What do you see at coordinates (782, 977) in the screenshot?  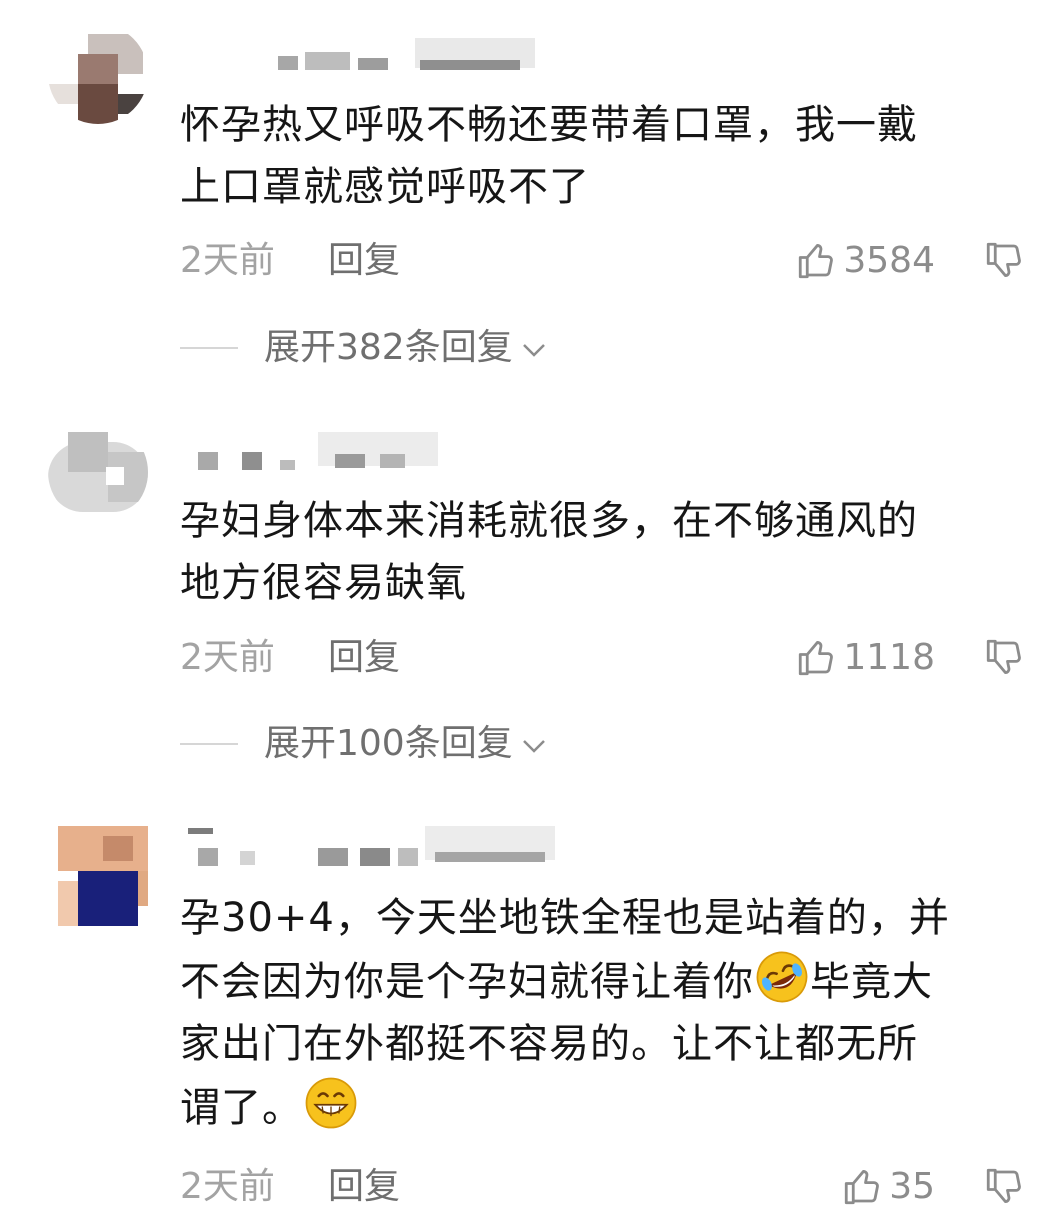 I see `rolling-laughing-emoji` at bounding box center [782, 977].